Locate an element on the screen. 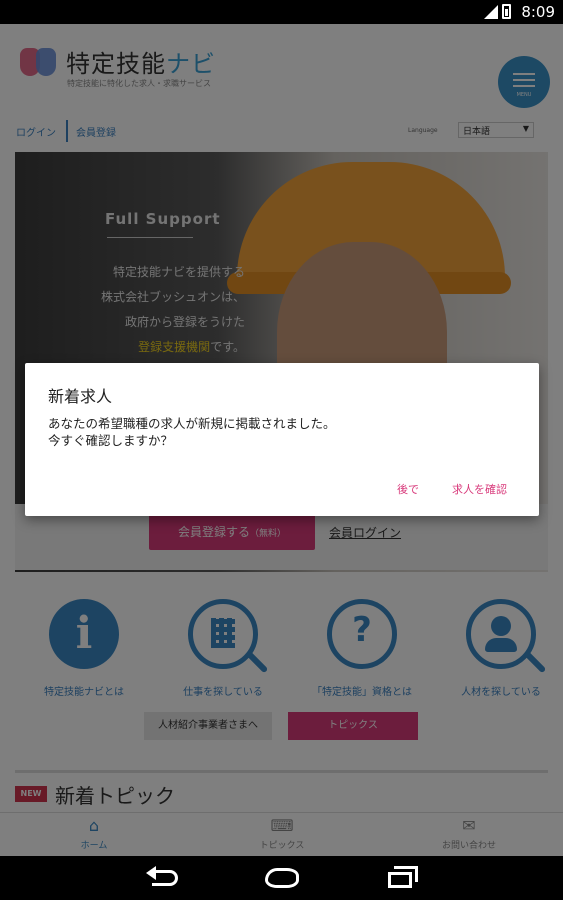  system-navigation-bar is located at coordinates (281, 878).